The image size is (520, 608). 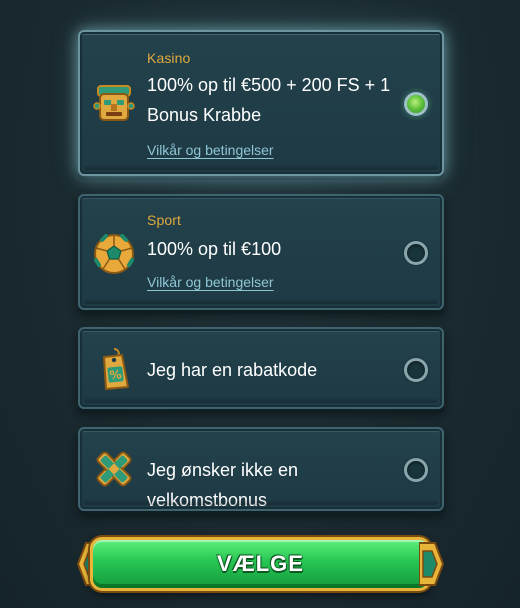 I want to click on select-button-label: VÆLGE, so click(x=260, y=563).